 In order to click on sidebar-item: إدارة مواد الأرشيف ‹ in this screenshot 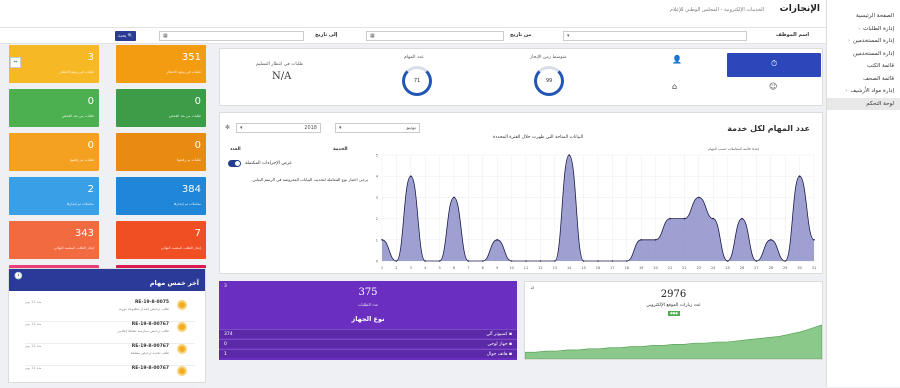, I will do `click(863, 91)`.